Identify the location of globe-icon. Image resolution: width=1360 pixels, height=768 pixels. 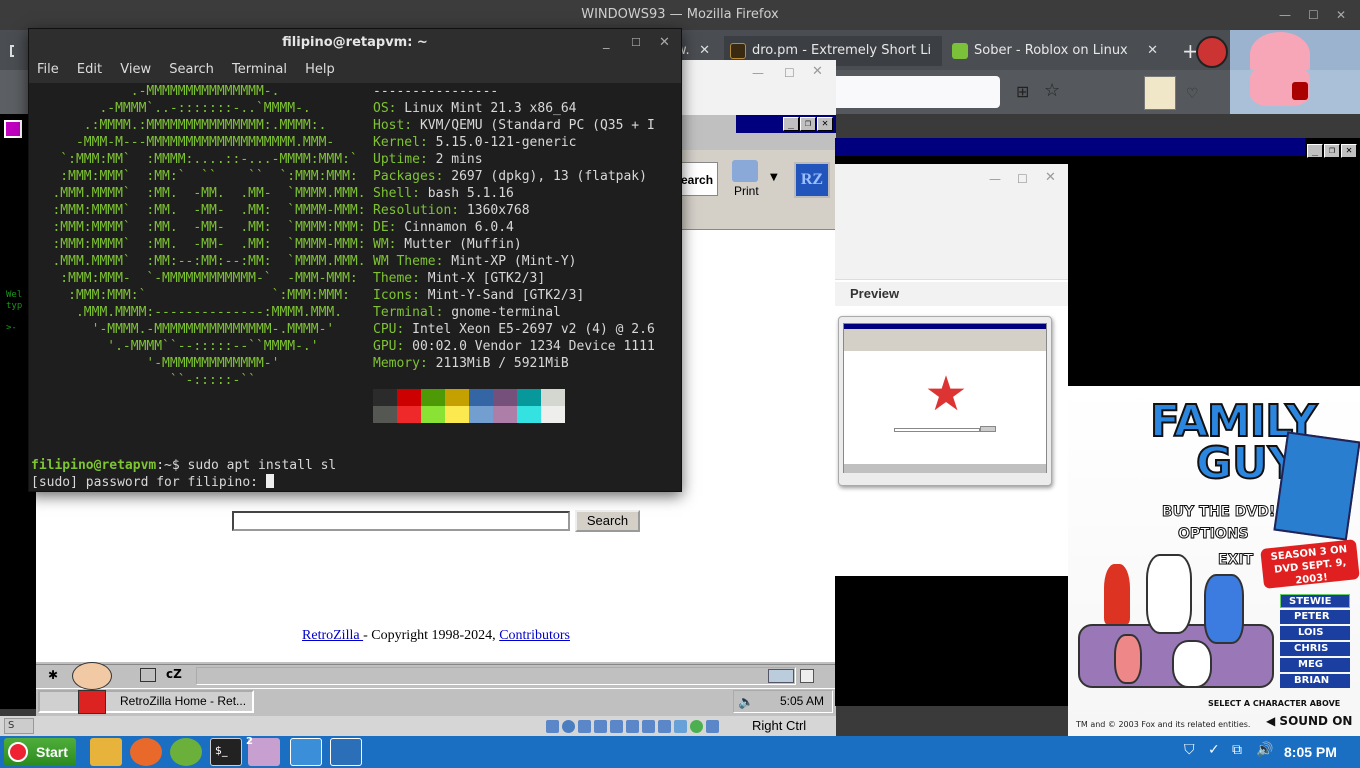
(696, 726).